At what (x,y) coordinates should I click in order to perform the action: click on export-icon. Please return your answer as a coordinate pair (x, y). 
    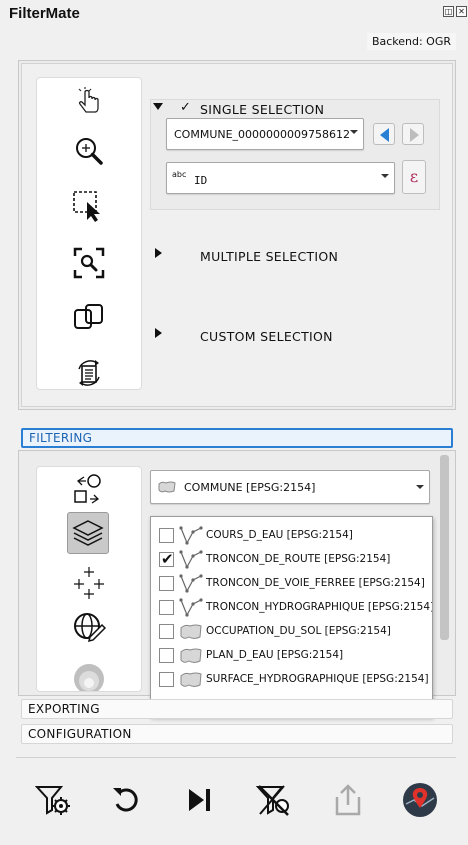
    Looking at the image, I should click on (348, 800).